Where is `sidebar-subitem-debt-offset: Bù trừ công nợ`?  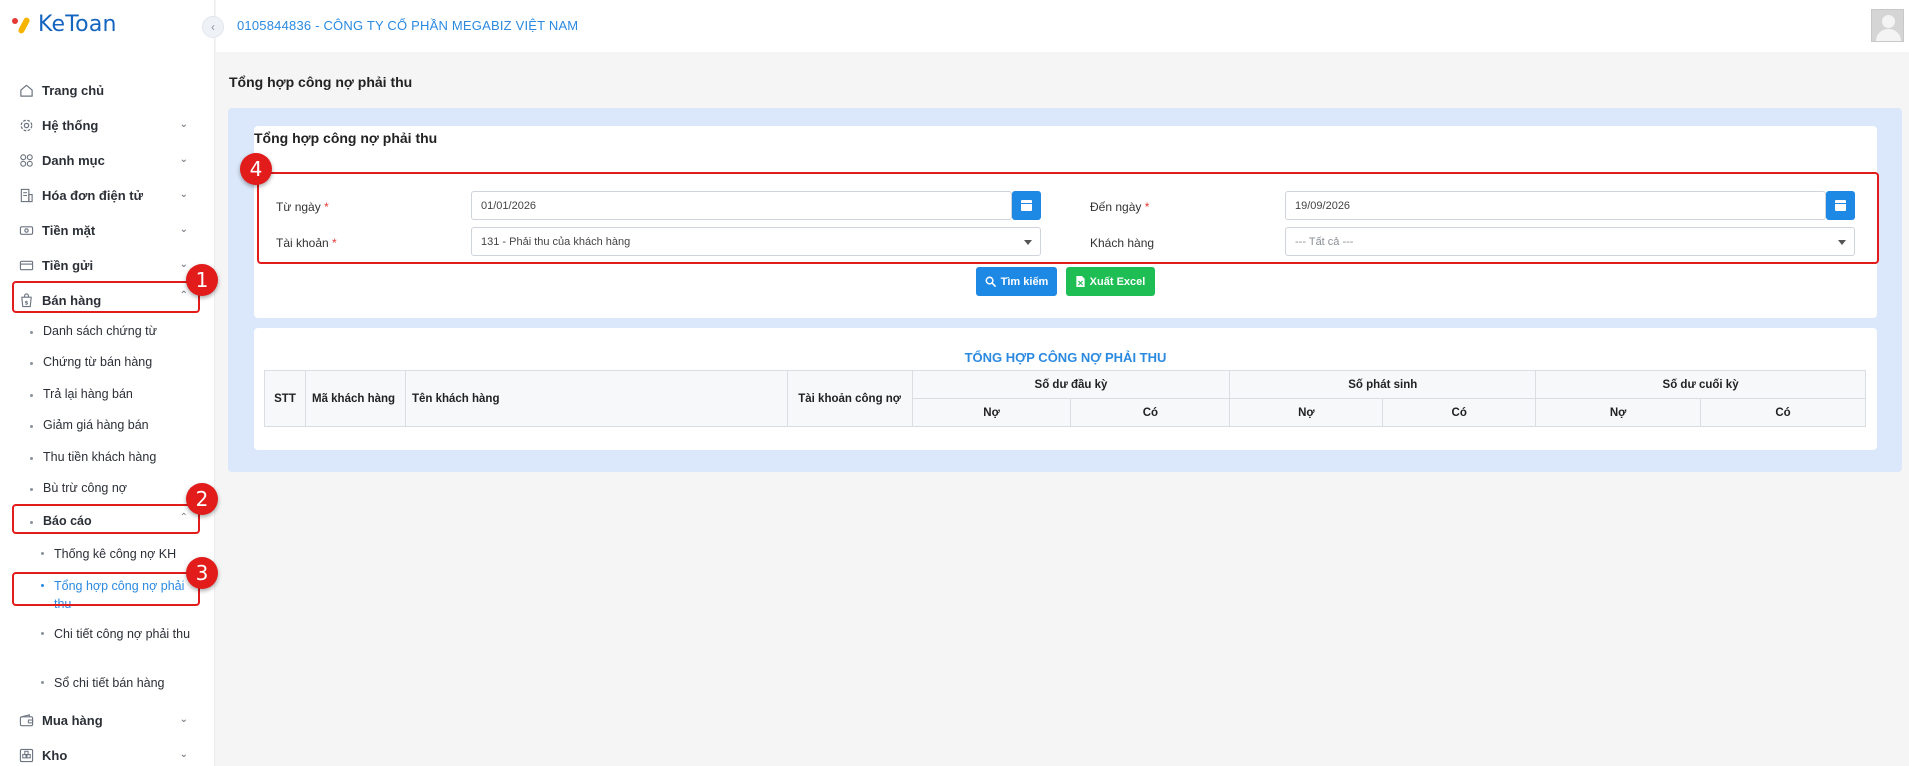
sidebar-subitem-debt-offset: Bù trừ công nợ is located at coordinates (110, 488).